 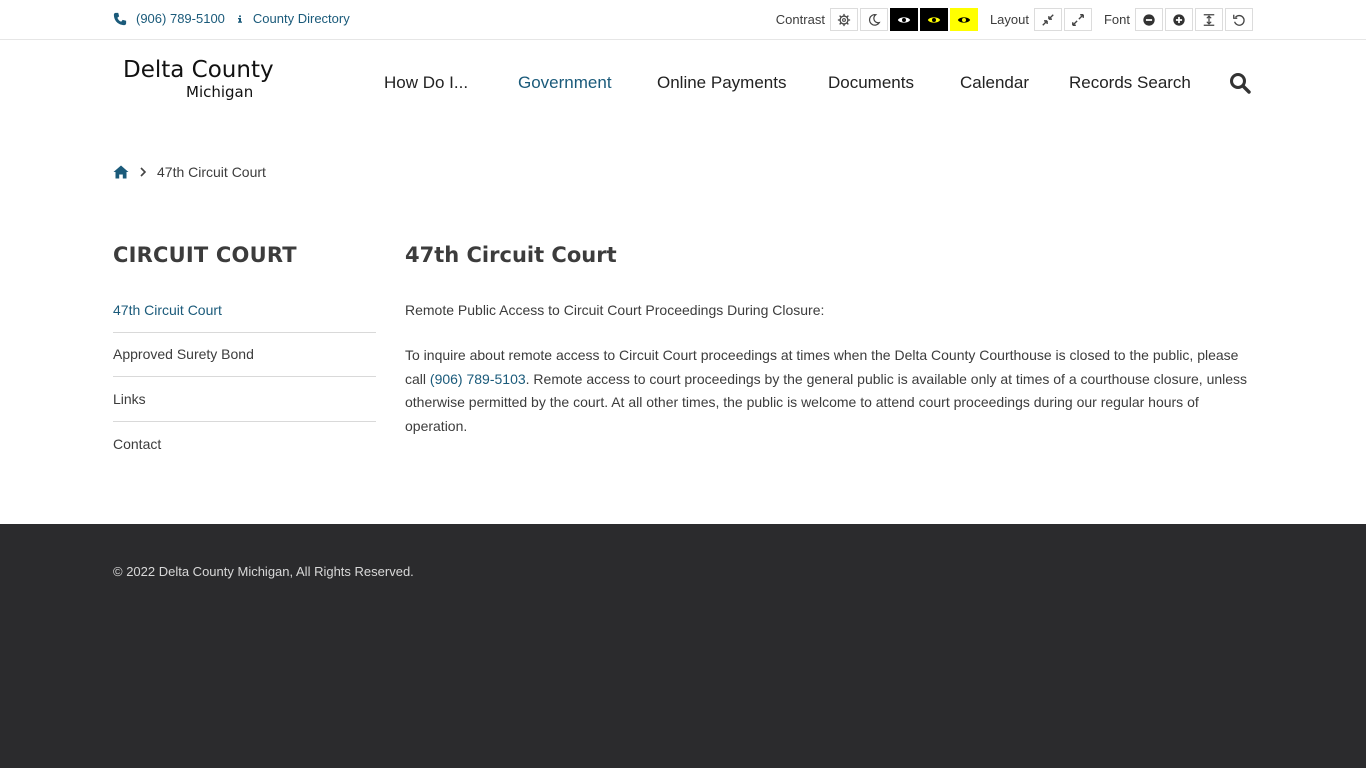 I want to click on phone-number: (906) 789-5100, so click(x=180, y=18).